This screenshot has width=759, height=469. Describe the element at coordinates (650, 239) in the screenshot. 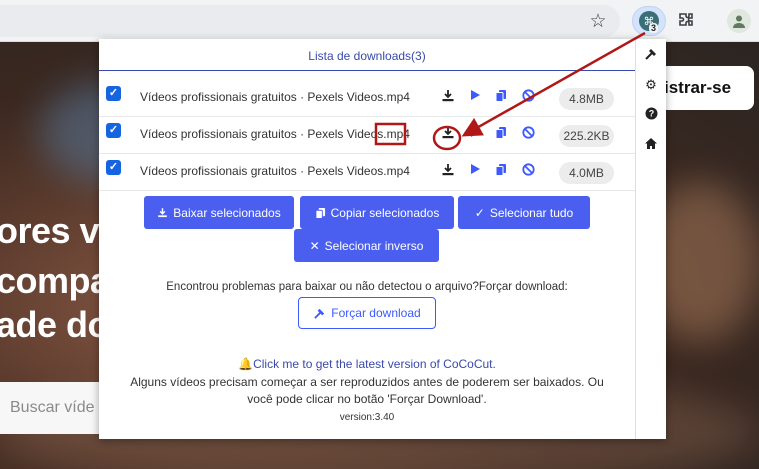

I see `popup-sidebar: ⚙ ?` at that location.